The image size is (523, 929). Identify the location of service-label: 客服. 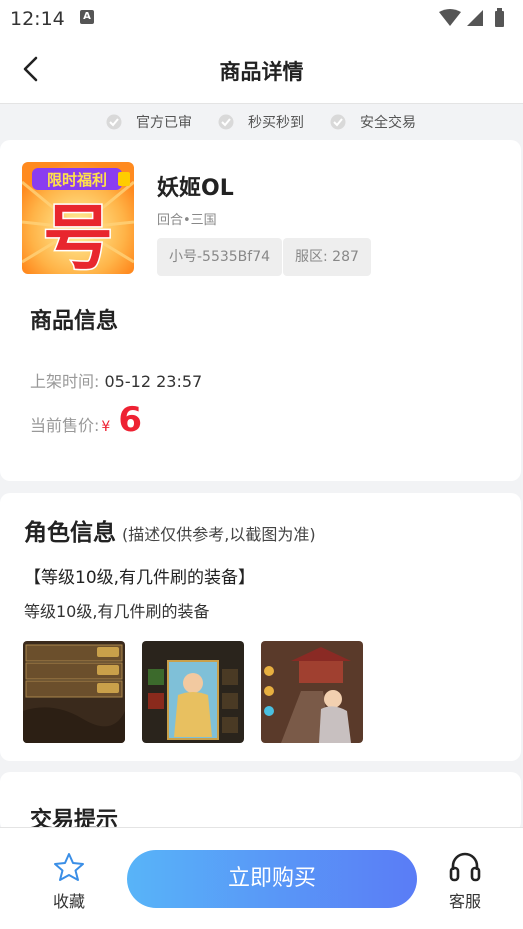
(464, 901).